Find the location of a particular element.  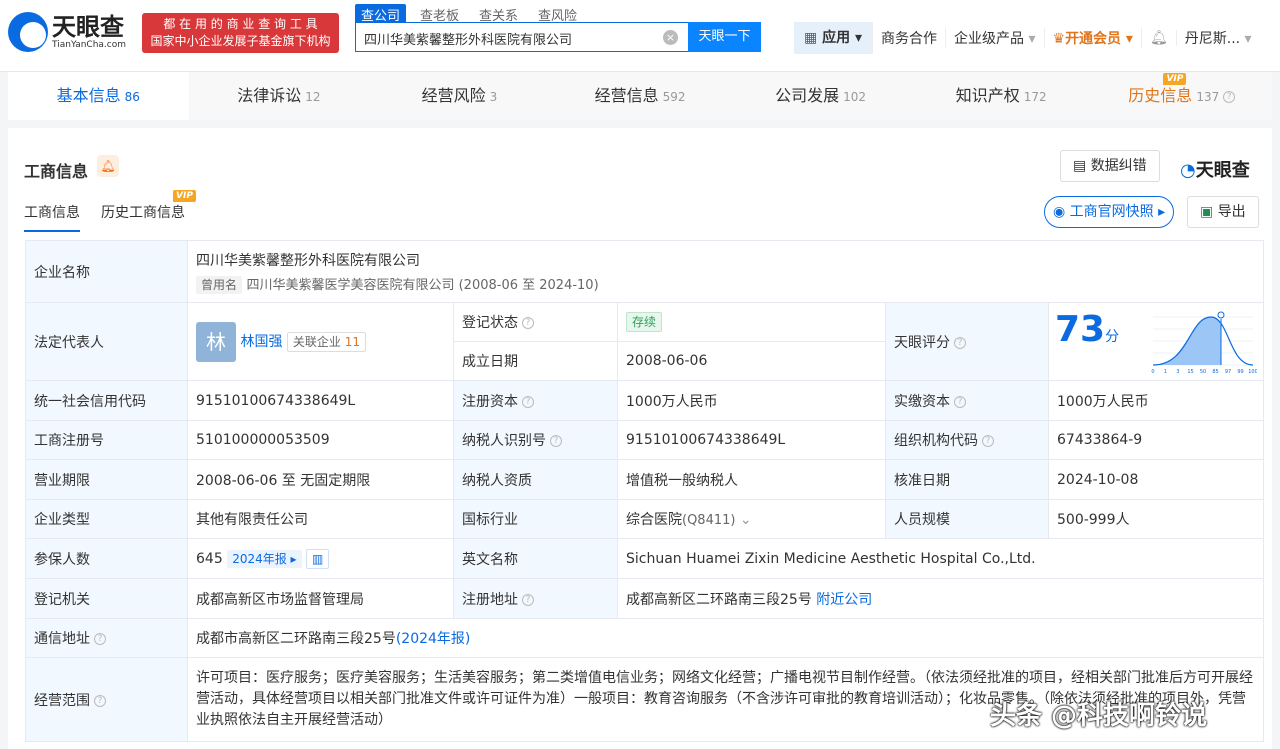

related-companies-button: 关联企业 11 is located at coordinates (326, 341).